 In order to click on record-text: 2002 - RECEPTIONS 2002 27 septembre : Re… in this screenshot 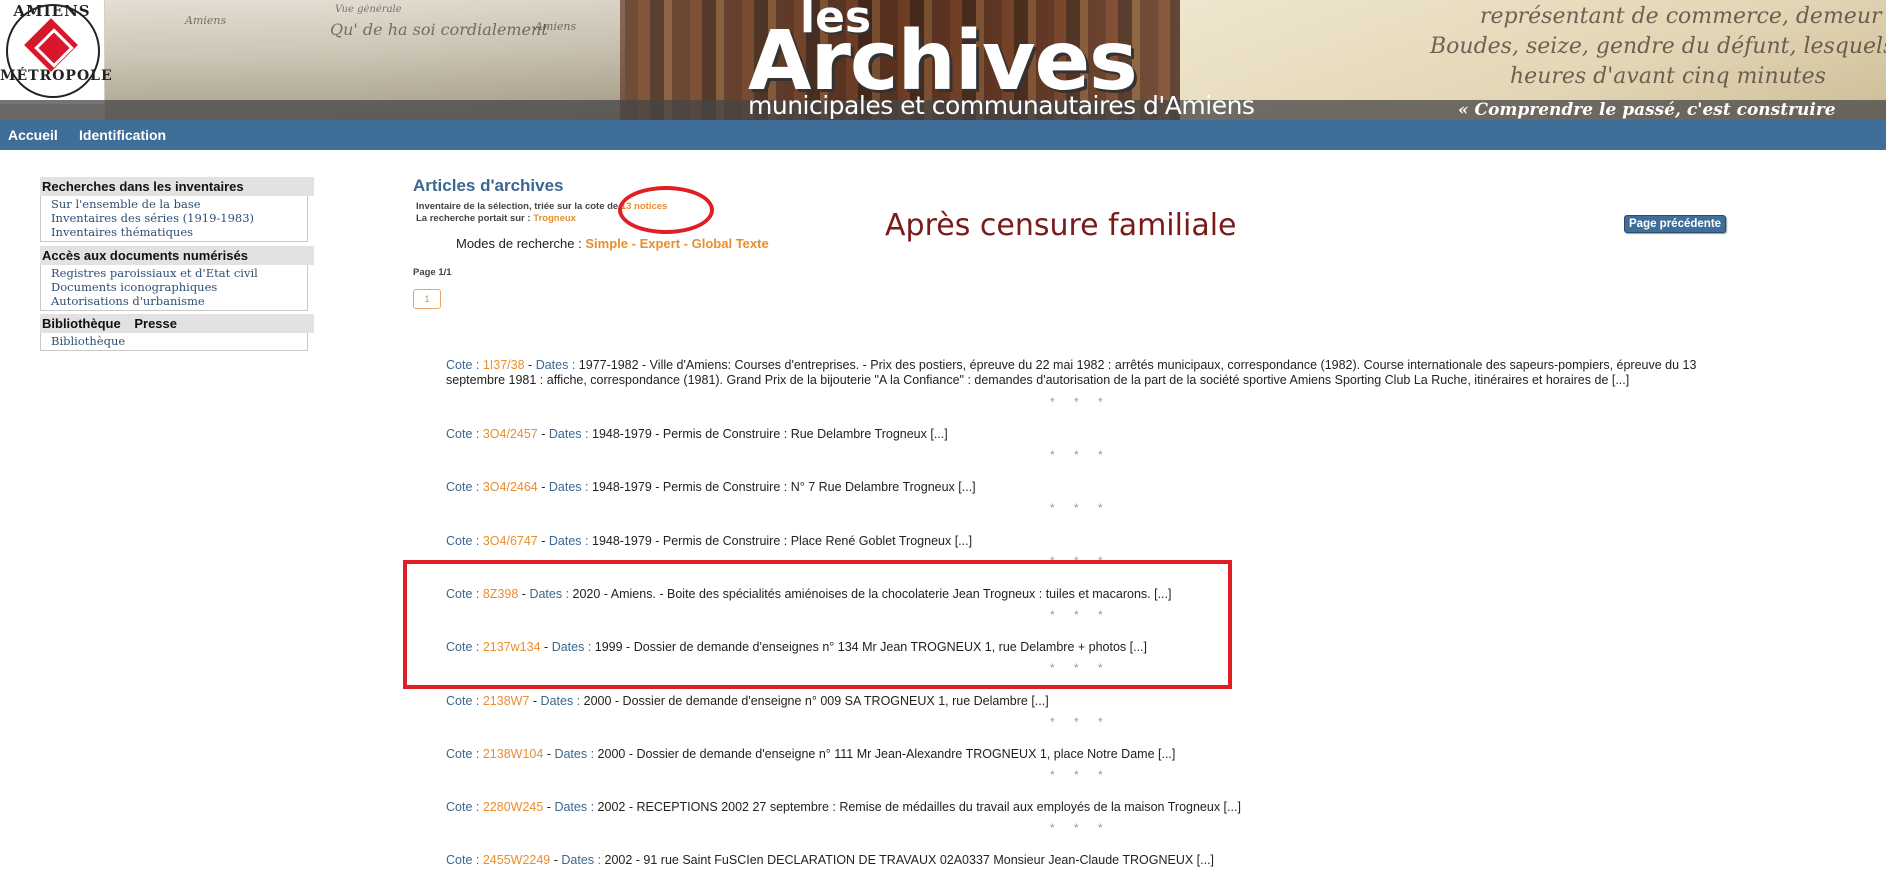, I will do `click(919, 807)`.